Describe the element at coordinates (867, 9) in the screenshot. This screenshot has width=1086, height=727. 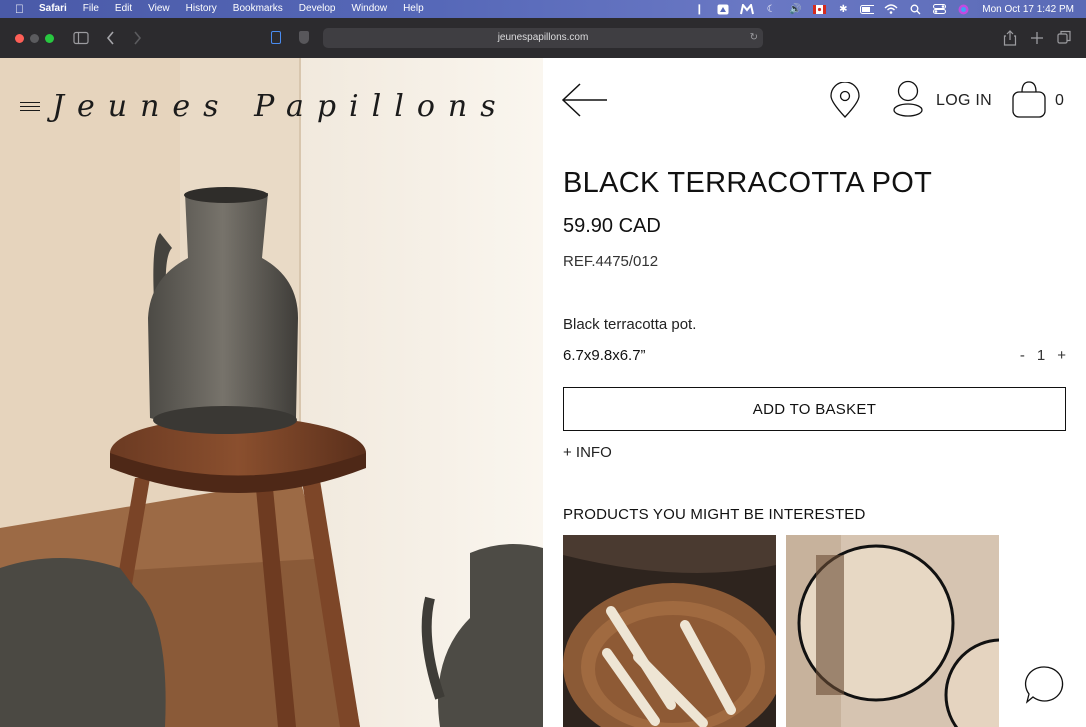
I see `battery-icon` at that location.